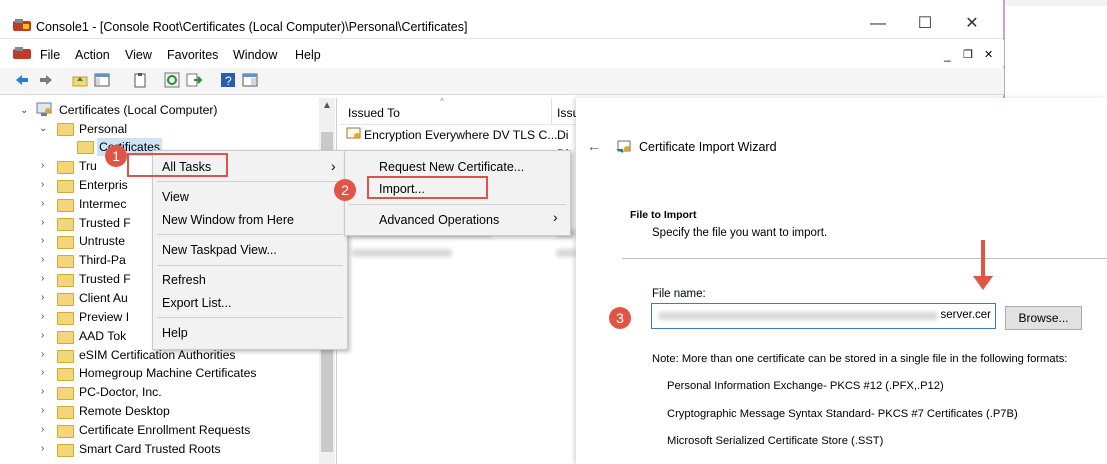 Image resolution: width=1107 pixels, height=464 pixels. Describe the element at coordinates (46, 80) in the screenshot. I see `forward-arrow-icon` at that location.